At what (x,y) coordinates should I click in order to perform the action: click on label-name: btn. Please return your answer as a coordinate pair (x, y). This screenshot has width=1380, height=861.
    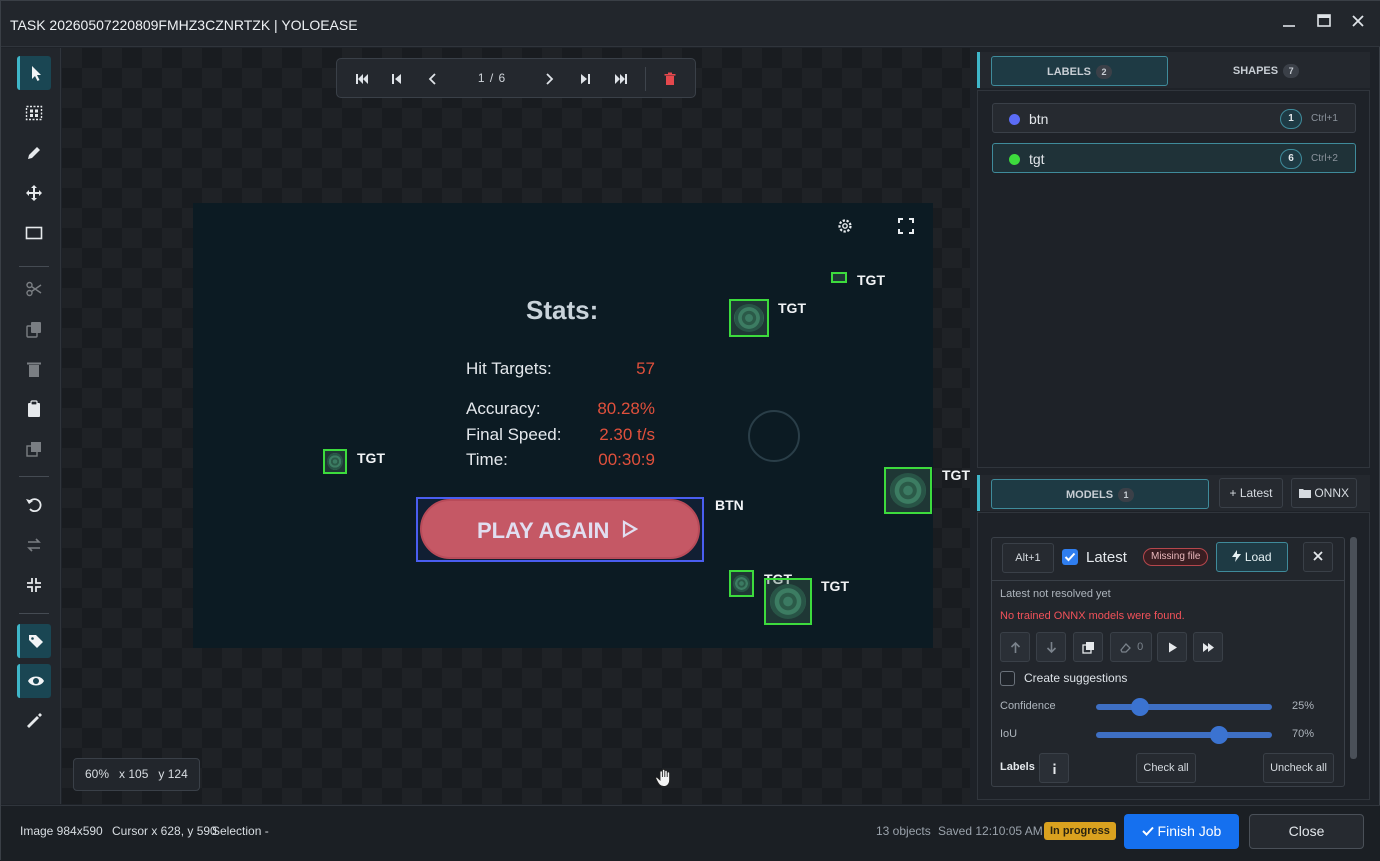
    Looking at the image, I should click on (1039, 119).